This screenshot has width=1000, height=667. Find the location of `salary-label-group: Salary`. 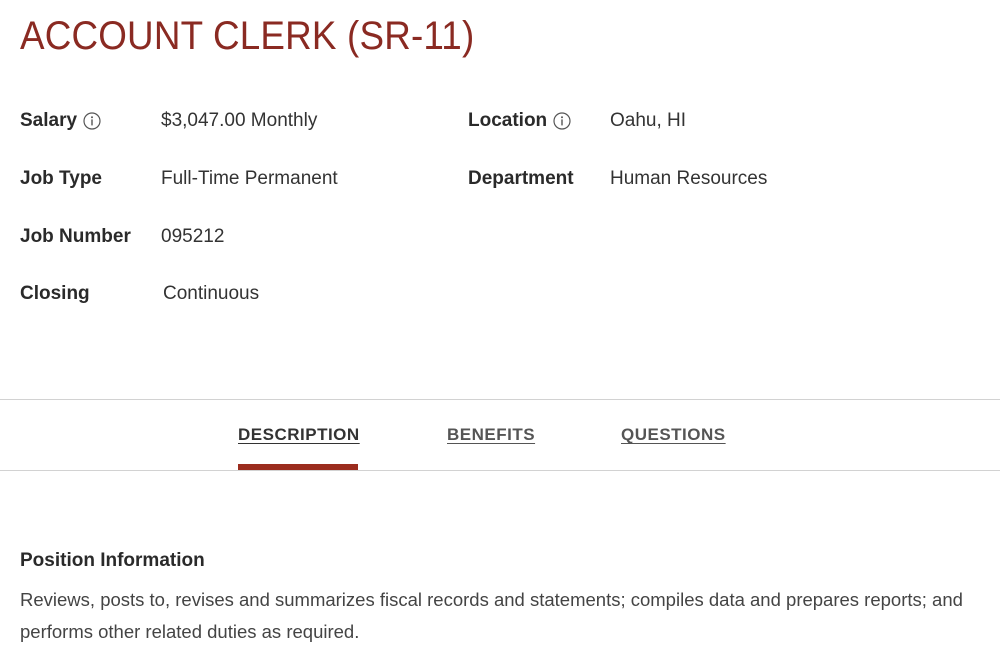

salary-label-group: Salary is located at coordinates (60, 121).